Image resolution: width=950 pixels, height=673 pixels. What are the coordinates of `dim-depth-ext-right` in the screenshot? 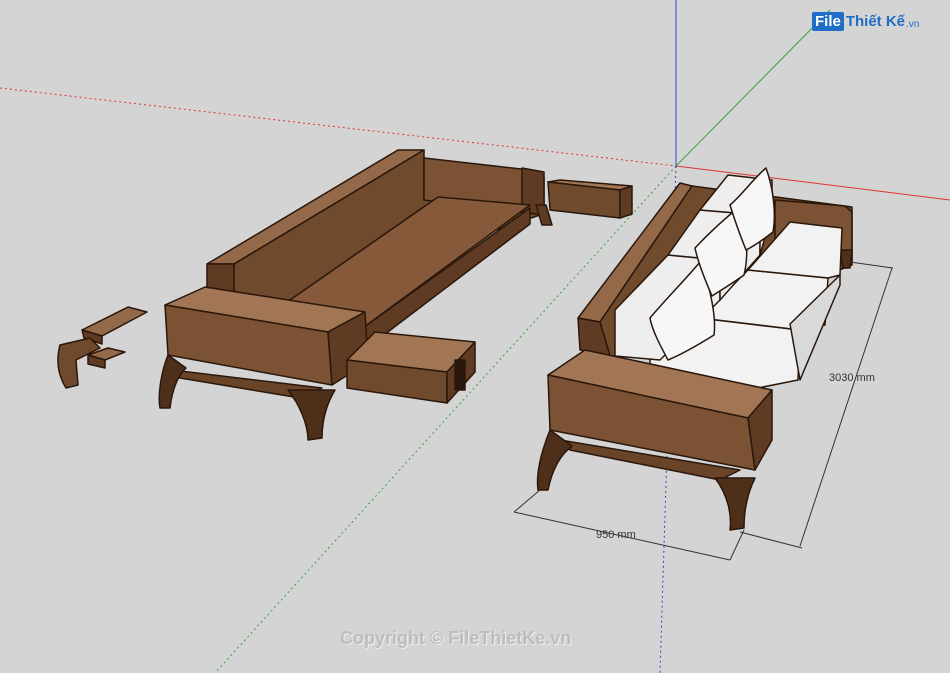 It's located at (737, 545).